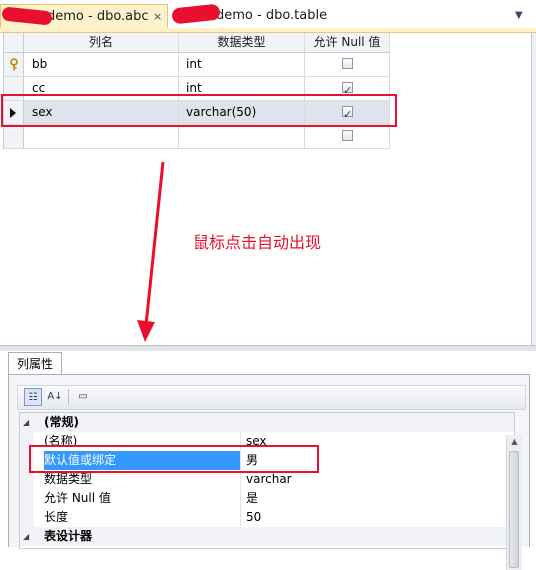 Image resolution: width=536 pixels, height=570 pixels. I want to click on properties-scrollbar: ▲, so click(514, 502).